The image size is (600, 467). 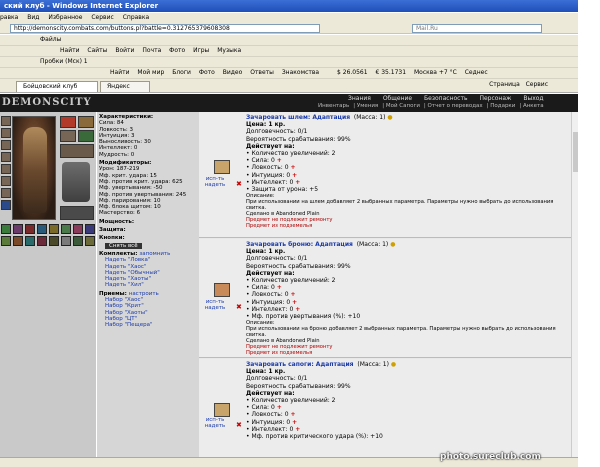 What do you see at coordinates (229, 51) in the screenshot?
I see `toolbar-item: Музыка` at bounding box center [229, 51].